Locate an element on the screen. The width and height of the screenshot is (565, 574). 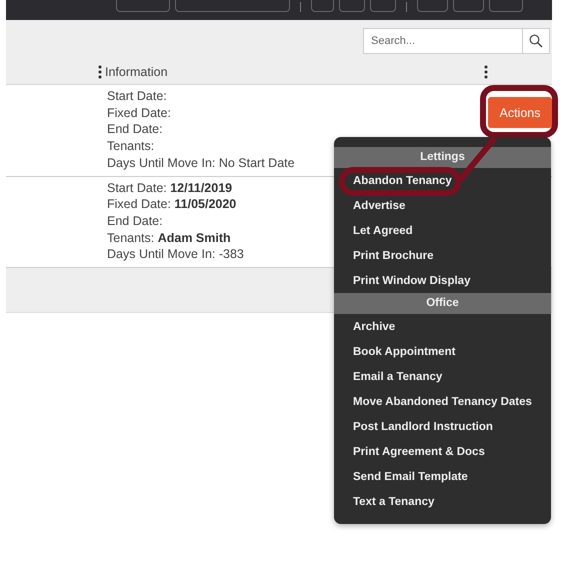
info-line: Start Date: 12/11/2019 is located at coordinates (170, 188).